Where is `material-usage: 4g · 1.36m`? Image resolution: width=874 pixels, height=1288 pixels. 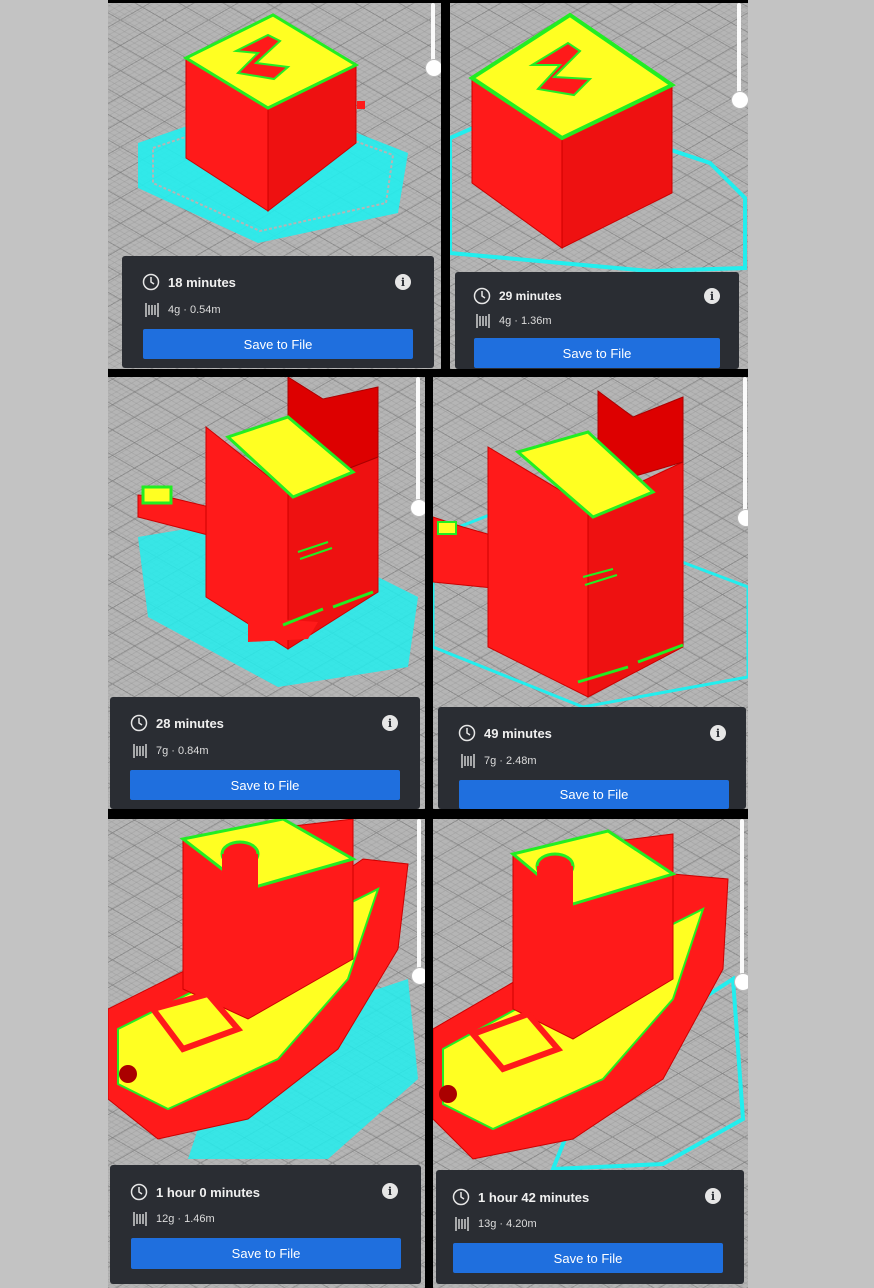 material-usage: 4g · 1.36m is located at coordinates (525, 321).